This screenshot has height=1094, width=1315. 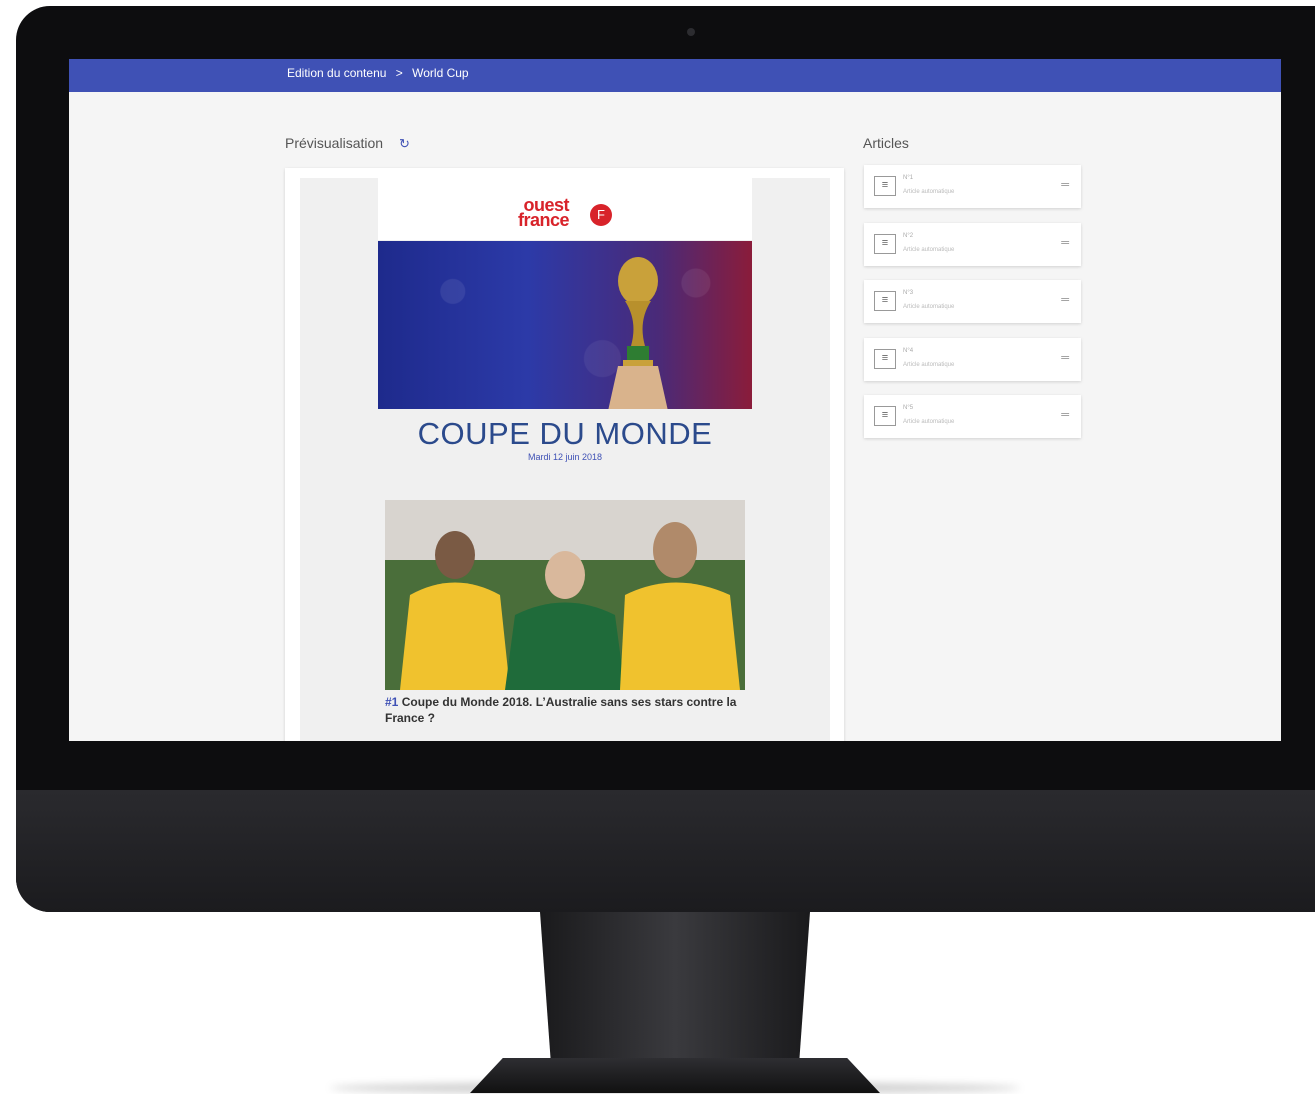 What do you see at coordinates (334, 143) in the screenshot?
I see `preview-title: Prévisualisation` at bounding box center [334, 143].